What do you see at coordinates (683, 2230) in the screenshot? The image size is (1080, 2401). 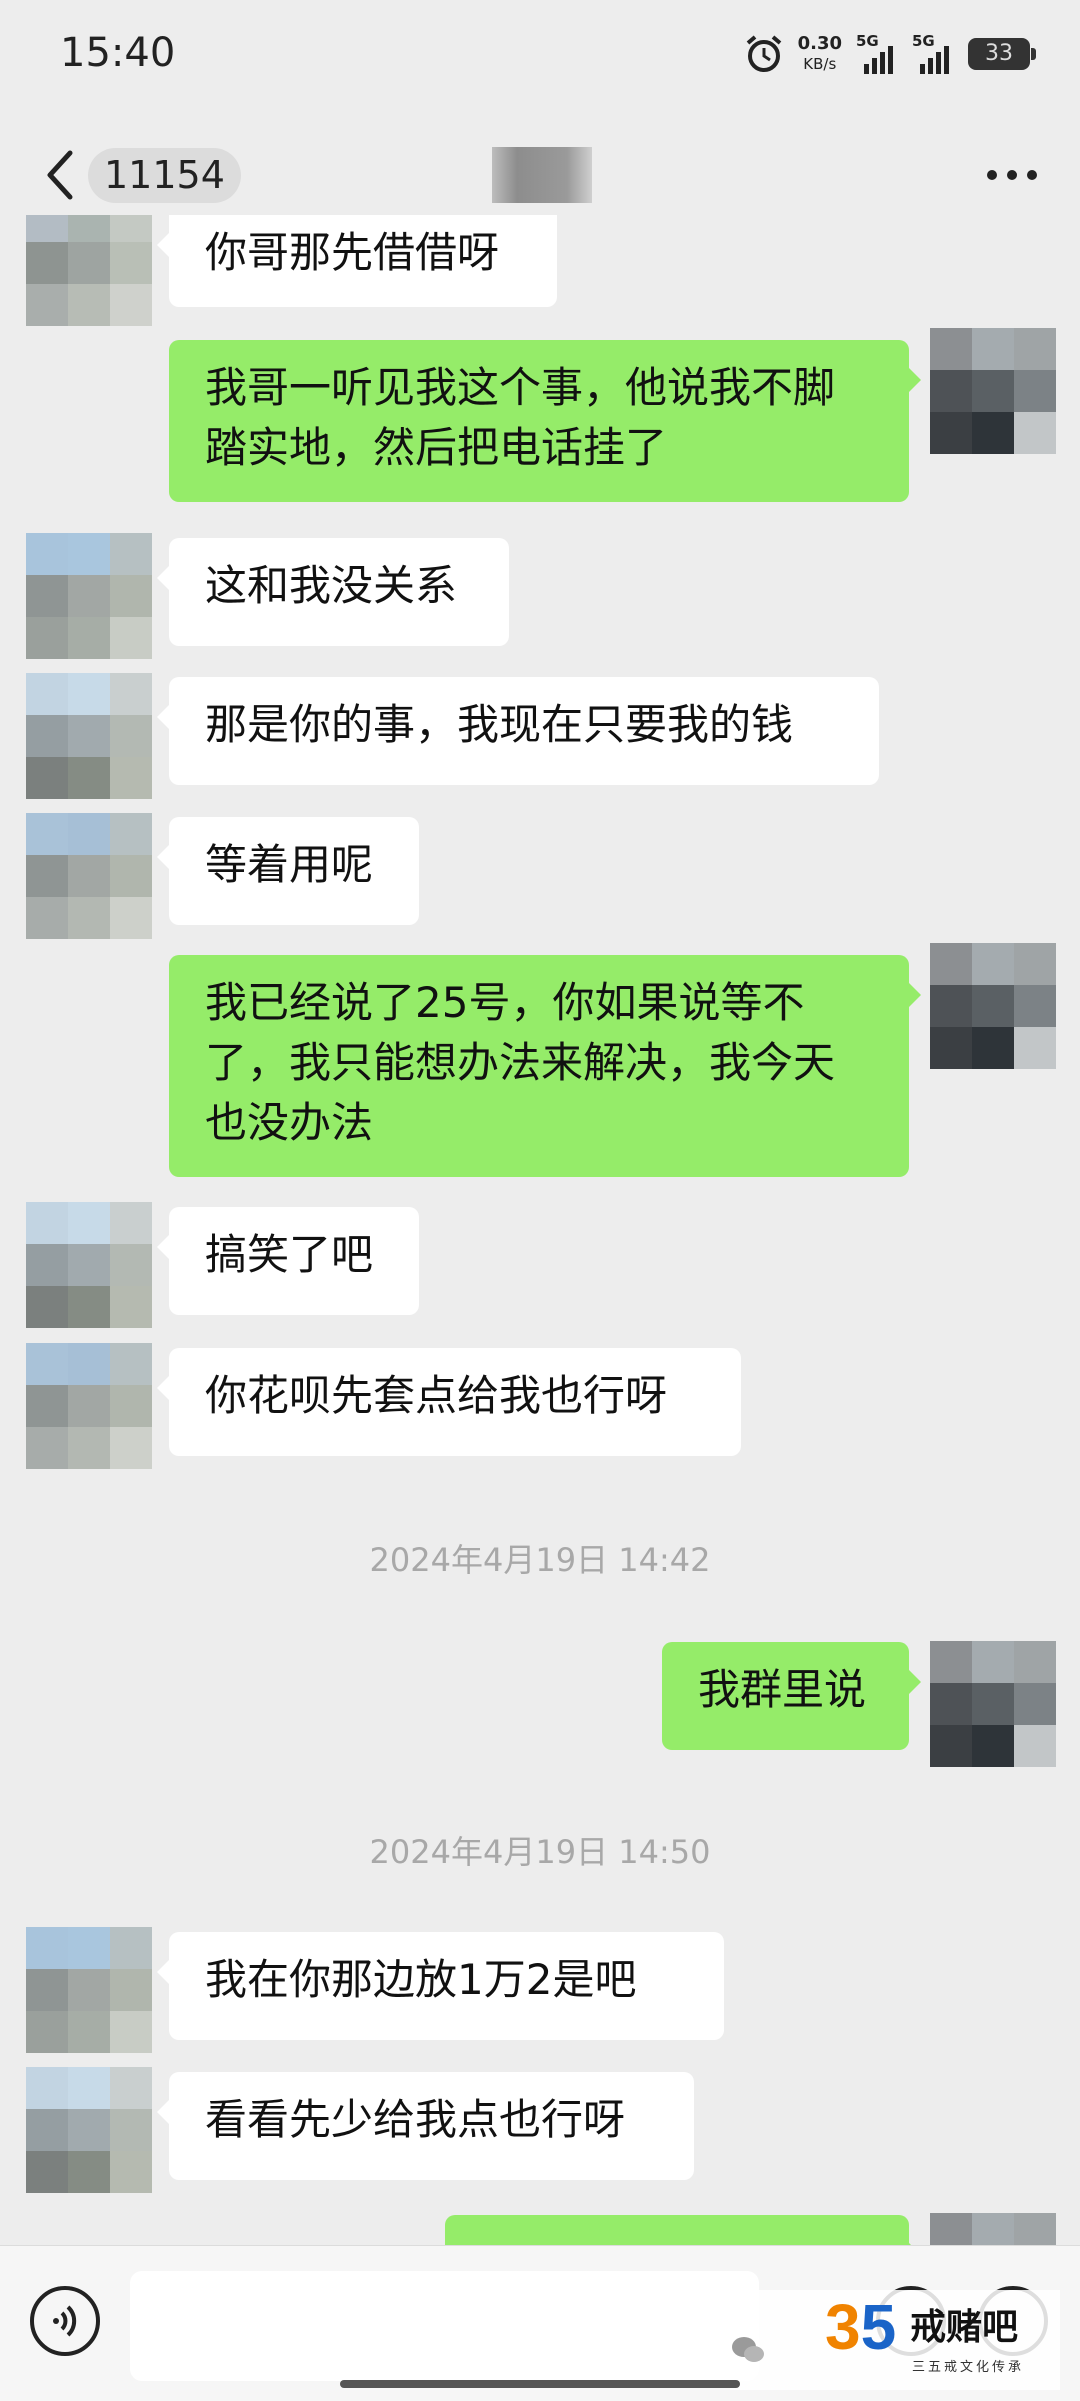 I see `message-bubble-outgoing` at bounding box center [683, 2230].